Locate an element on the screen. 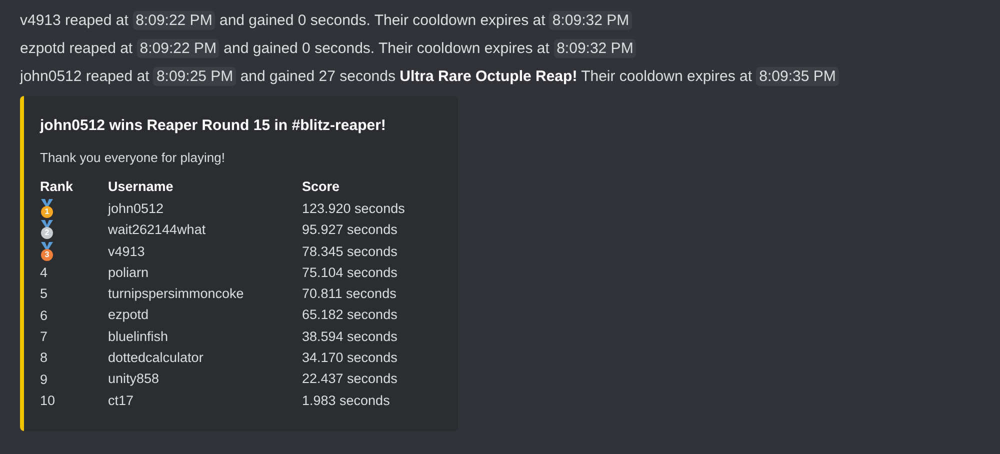 This screenshot has width=1000, height=454. message-text: ezpotd reaped at 8:09:22 PM and gained 0 seconds. Their cooldown expires at 8:09:32 PM is located at coordinates (510, 48).